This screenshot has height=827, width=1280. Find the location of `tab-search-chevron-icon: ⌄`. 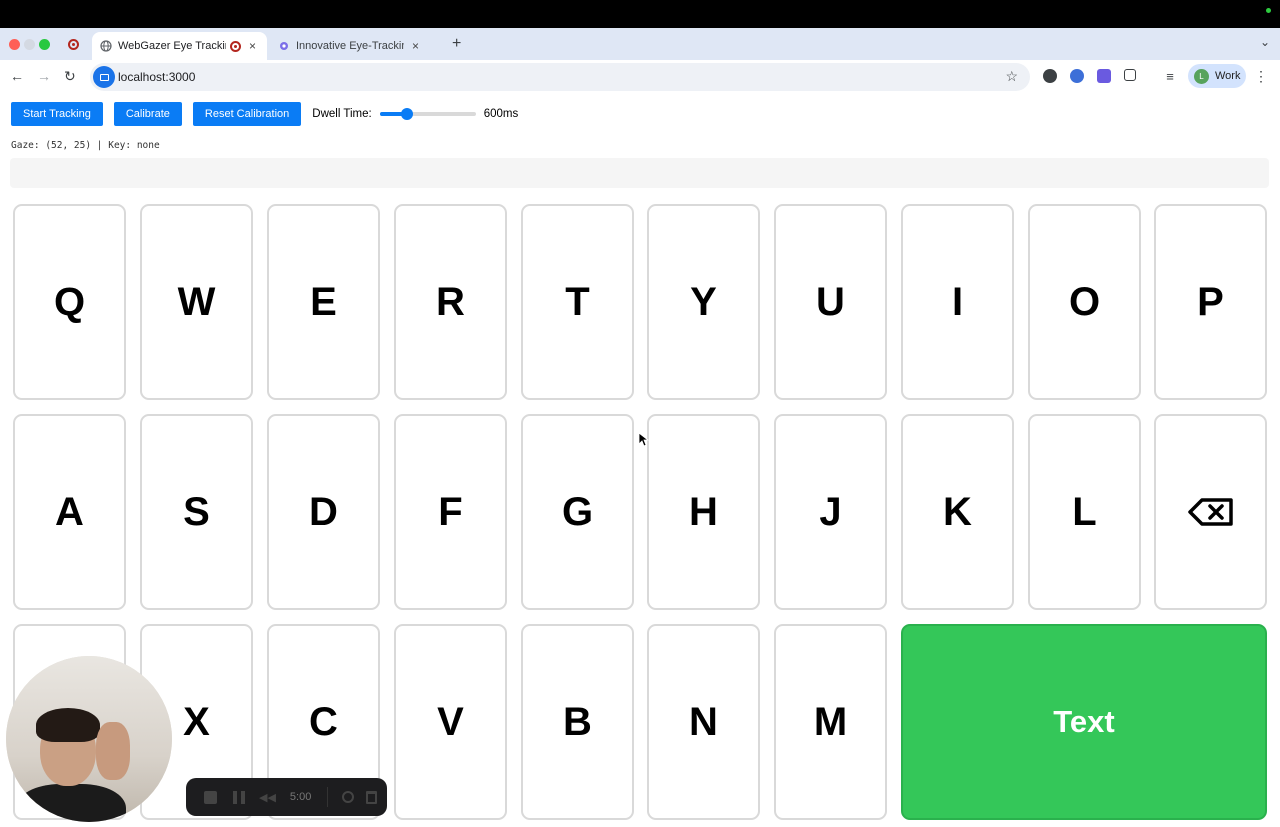

tab-search-chevron-icon: ⌄ is located at coordinates (1265, 42).